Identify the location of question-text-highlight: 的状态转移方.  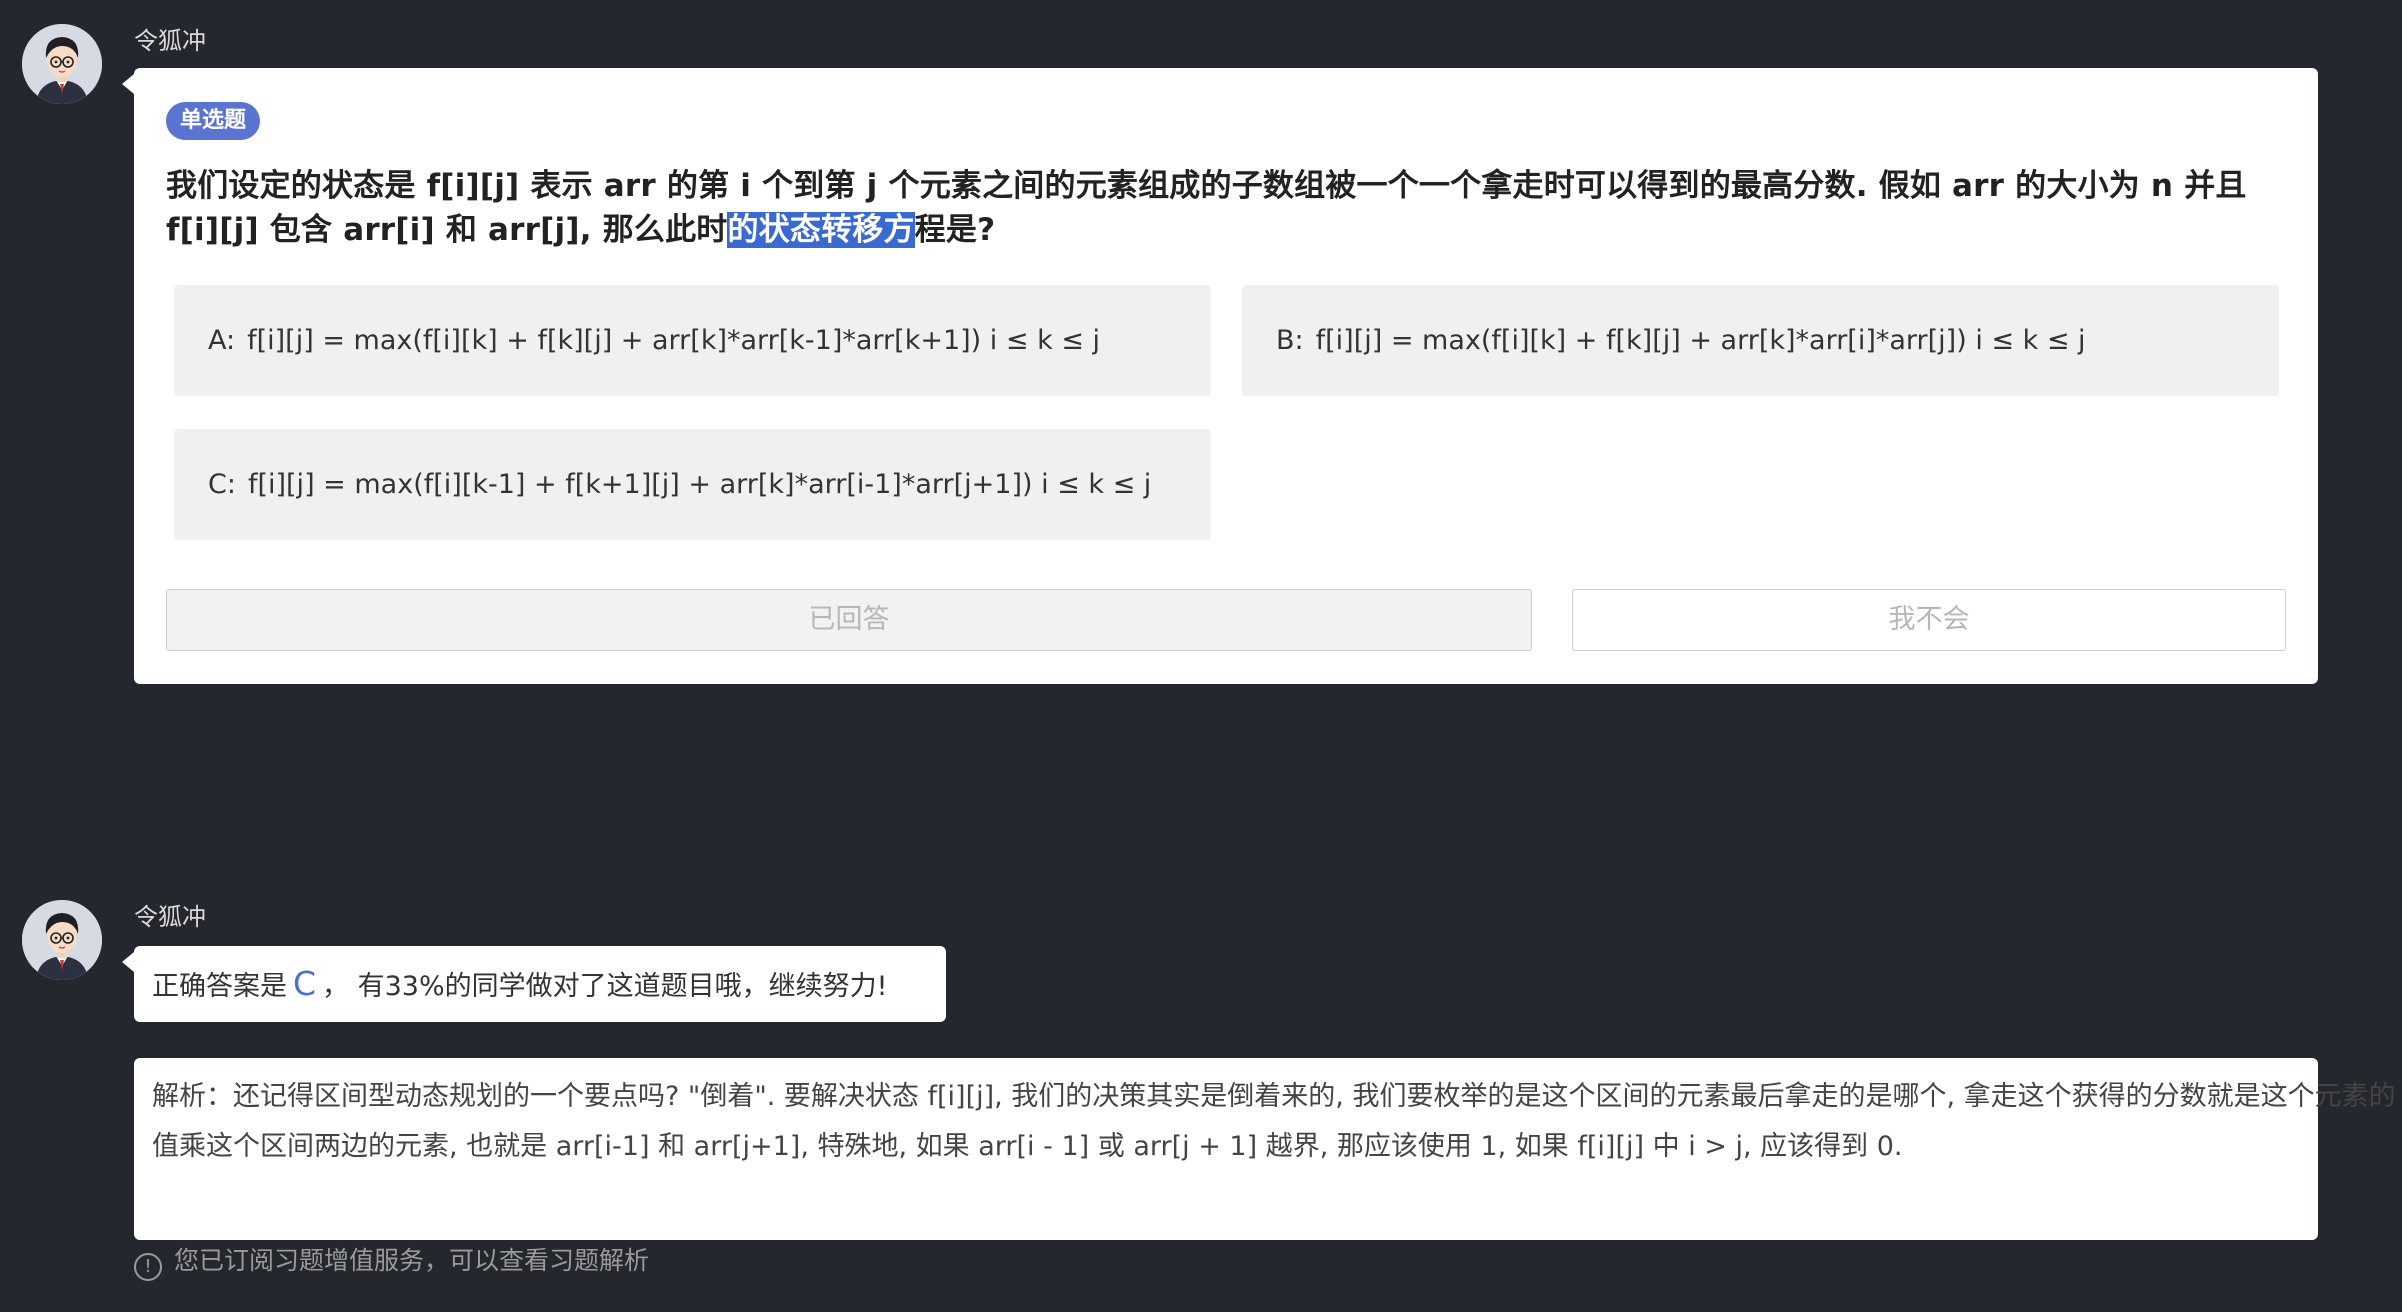
(821, 230).